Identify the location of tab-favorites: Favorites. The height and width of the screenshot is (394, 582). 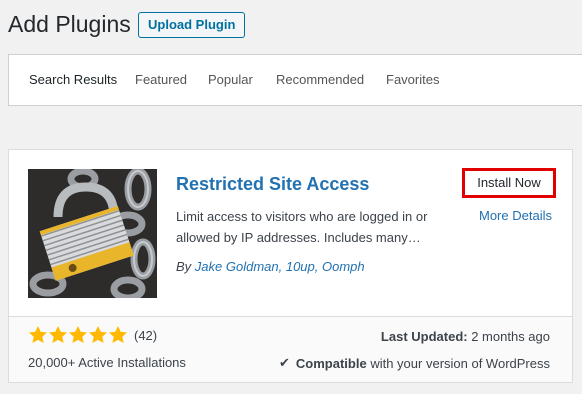
(412, 80).